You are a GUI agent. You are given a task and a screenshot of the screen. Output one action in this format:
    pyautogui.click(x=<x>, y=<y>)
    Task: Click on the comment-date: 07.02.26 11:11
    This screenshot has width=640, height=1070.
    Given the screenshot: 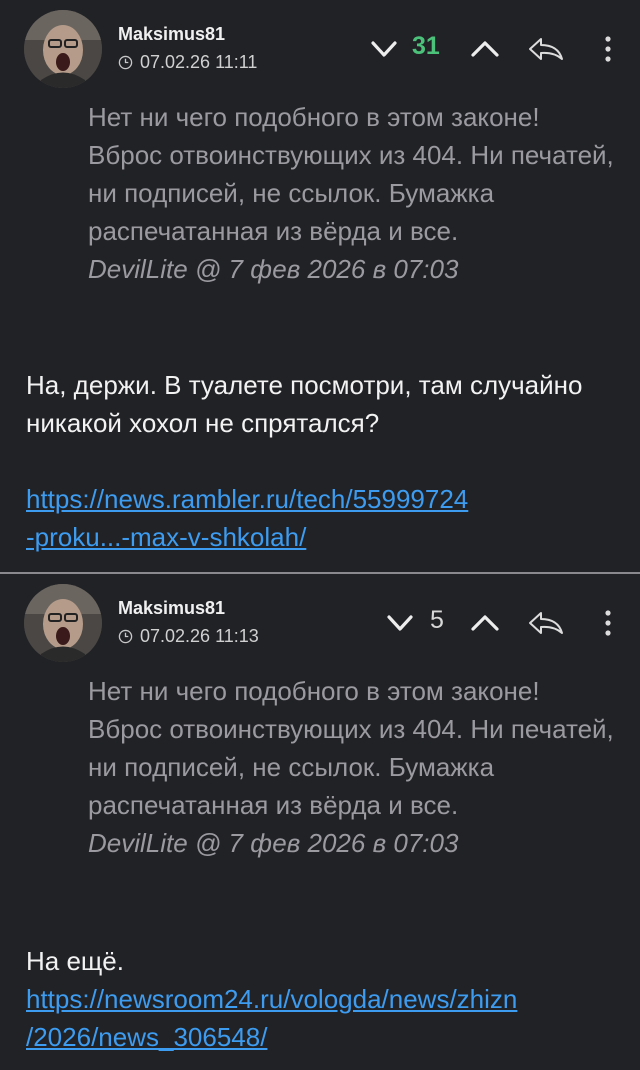 What is the action you would take?
    pyautogui.click(x=187, y=62)
    